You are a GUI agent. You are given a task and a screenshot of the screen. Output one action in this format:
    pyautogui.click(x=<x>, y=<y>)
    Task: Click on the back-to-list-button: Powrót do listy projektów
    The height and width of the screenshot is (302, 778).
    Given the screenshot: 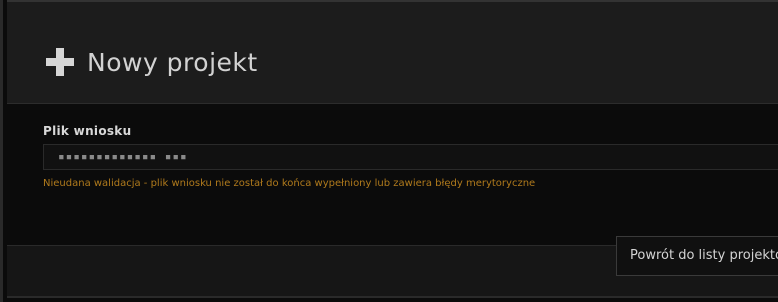 What is the action you would take?
    pyautogui.click(x=697, y=256)
    